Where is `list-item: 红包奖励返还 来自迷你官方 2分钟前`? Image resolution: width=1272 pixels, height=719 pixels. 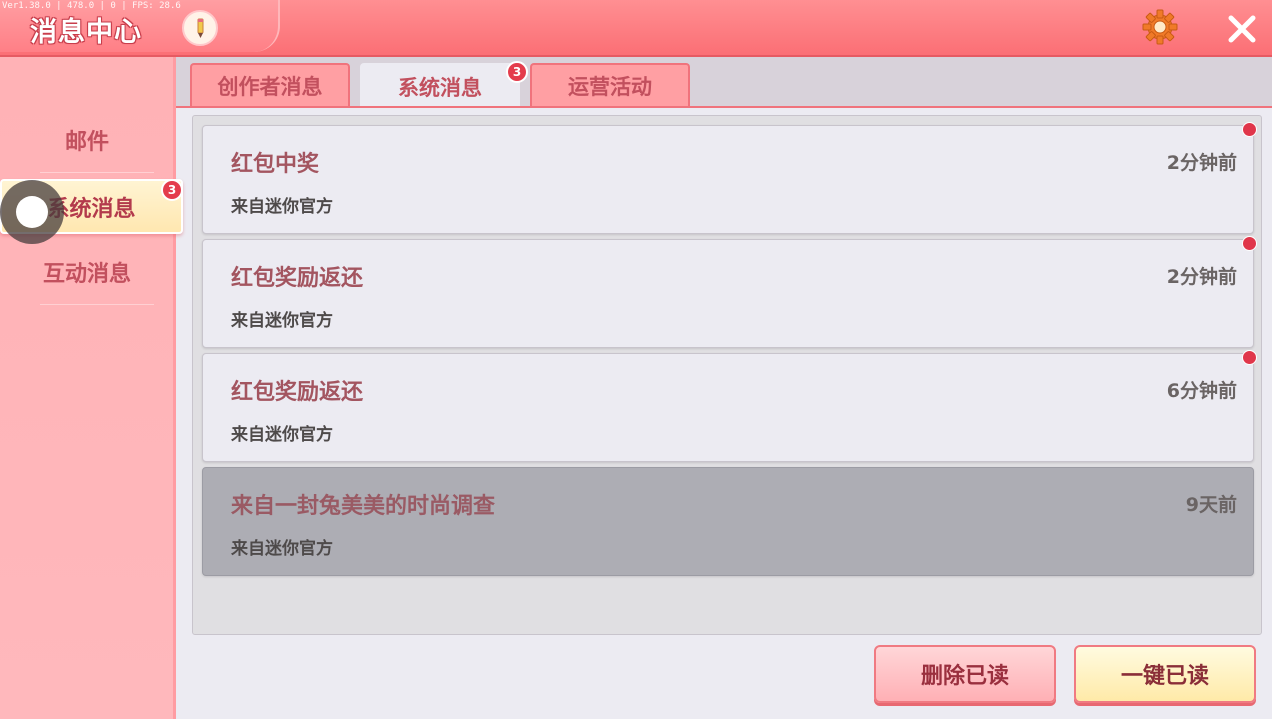 list-item: 红包奖励返还 来自迷你官方 2分钟前 is located at coordinates (729, 292).